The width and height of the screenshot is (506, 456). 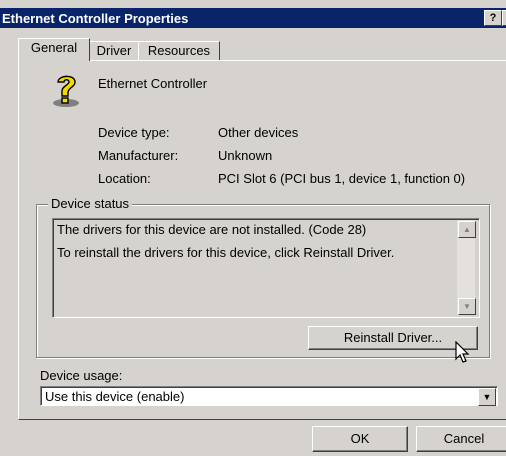 I want to click on window-title: Ethernet Controller Properties, so click(x=95, y=18).